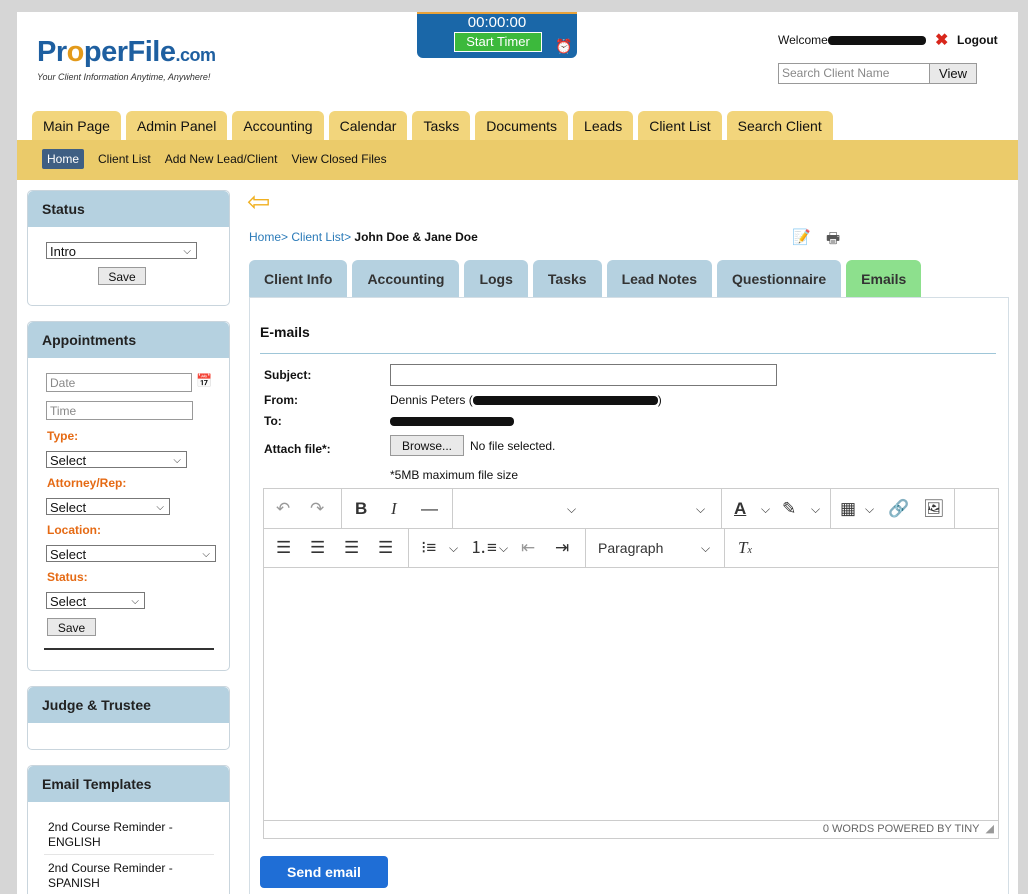  Describe the element at coordinates (884, 278) in the screenshot. I see `tab-emails: Emails` at that location.